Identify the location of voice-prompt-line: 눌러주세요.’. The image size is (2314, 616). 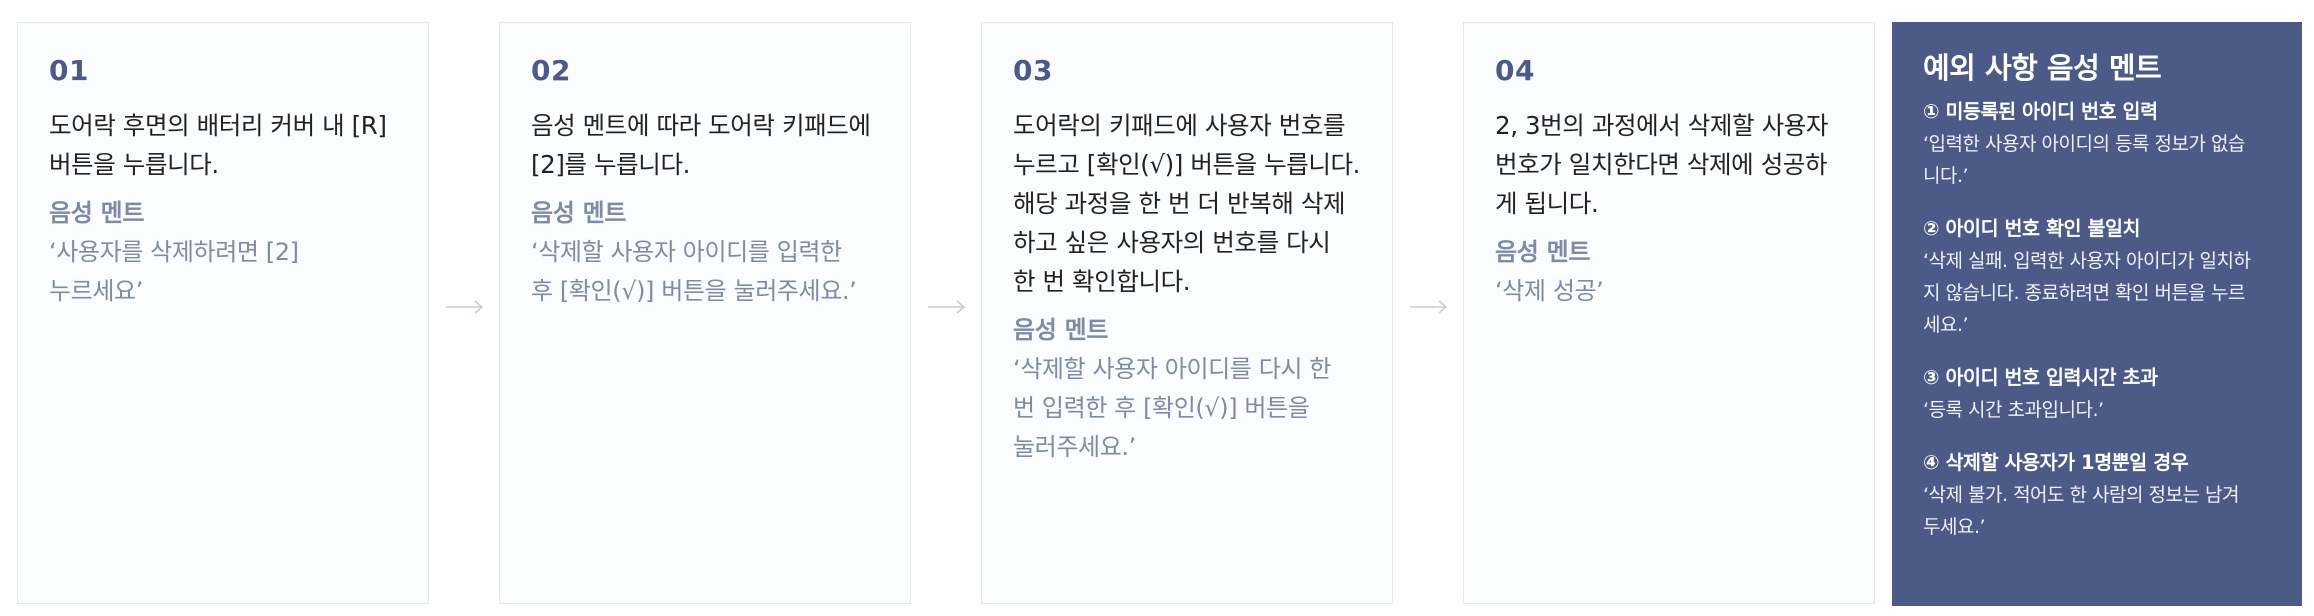
(1074, 447).